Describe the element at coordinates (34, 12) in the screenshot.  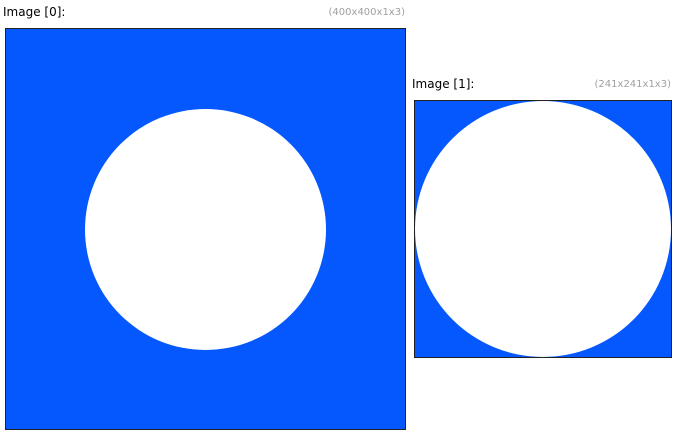
I see `image-title: Image [0]:` at that location.